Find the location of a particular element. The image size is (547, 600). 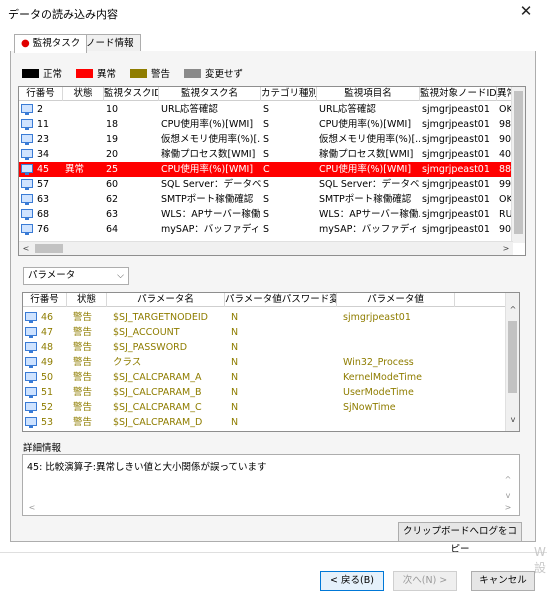

col-task-id: 監視タスクID is located at coordinates (131, 94).